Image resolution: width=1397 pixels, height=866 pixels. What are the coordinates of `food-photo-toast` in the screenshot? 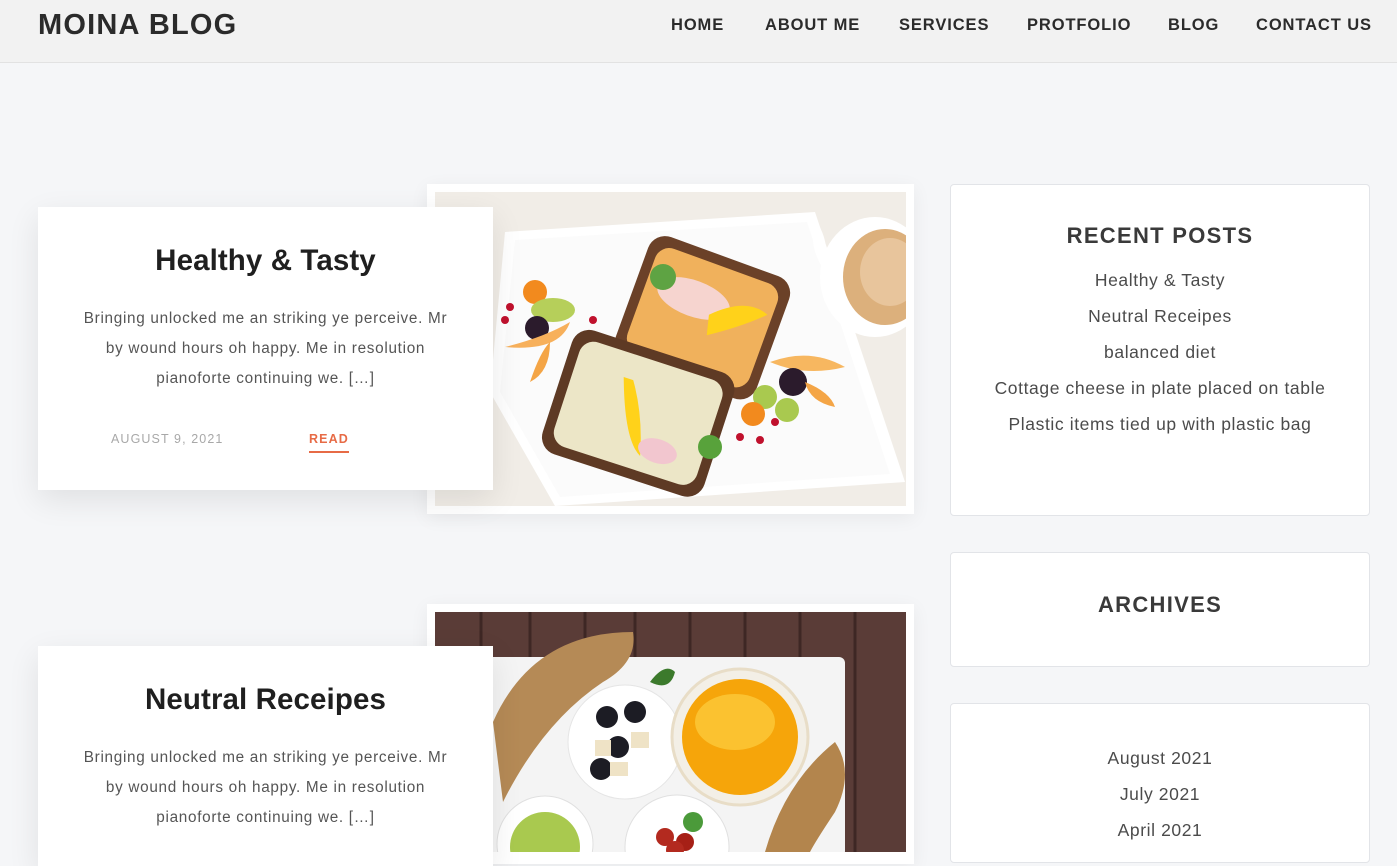 It's located at (670, 349).